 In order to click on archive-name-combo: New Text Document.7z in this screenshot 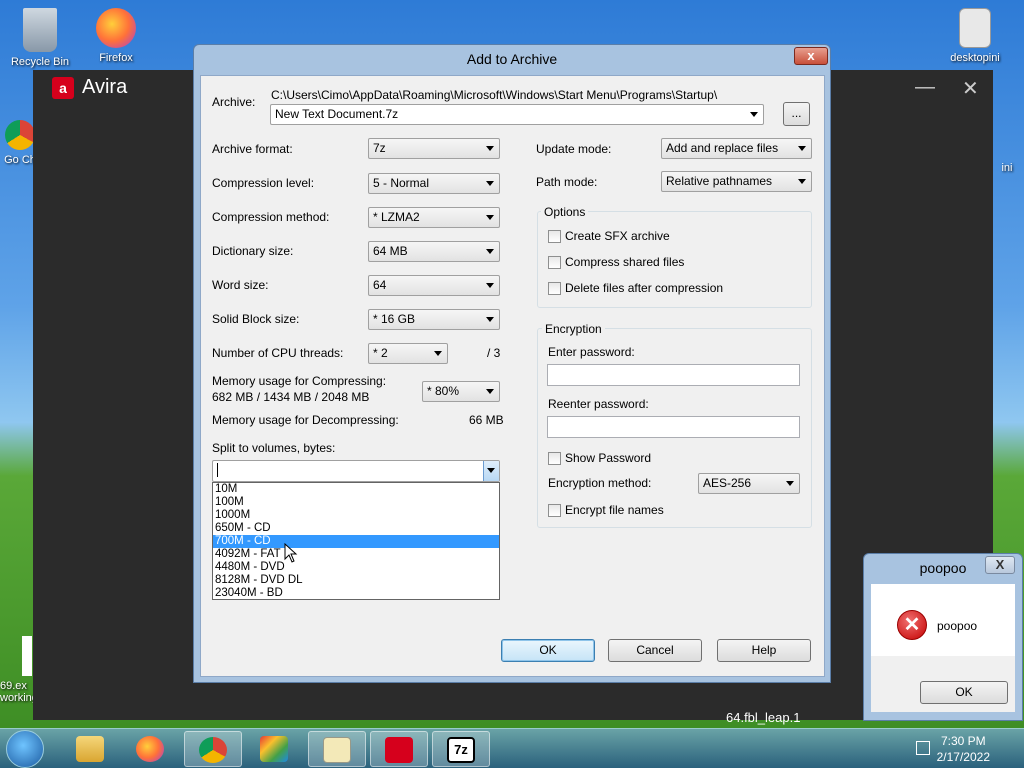, I will do `click(517, 114)`.